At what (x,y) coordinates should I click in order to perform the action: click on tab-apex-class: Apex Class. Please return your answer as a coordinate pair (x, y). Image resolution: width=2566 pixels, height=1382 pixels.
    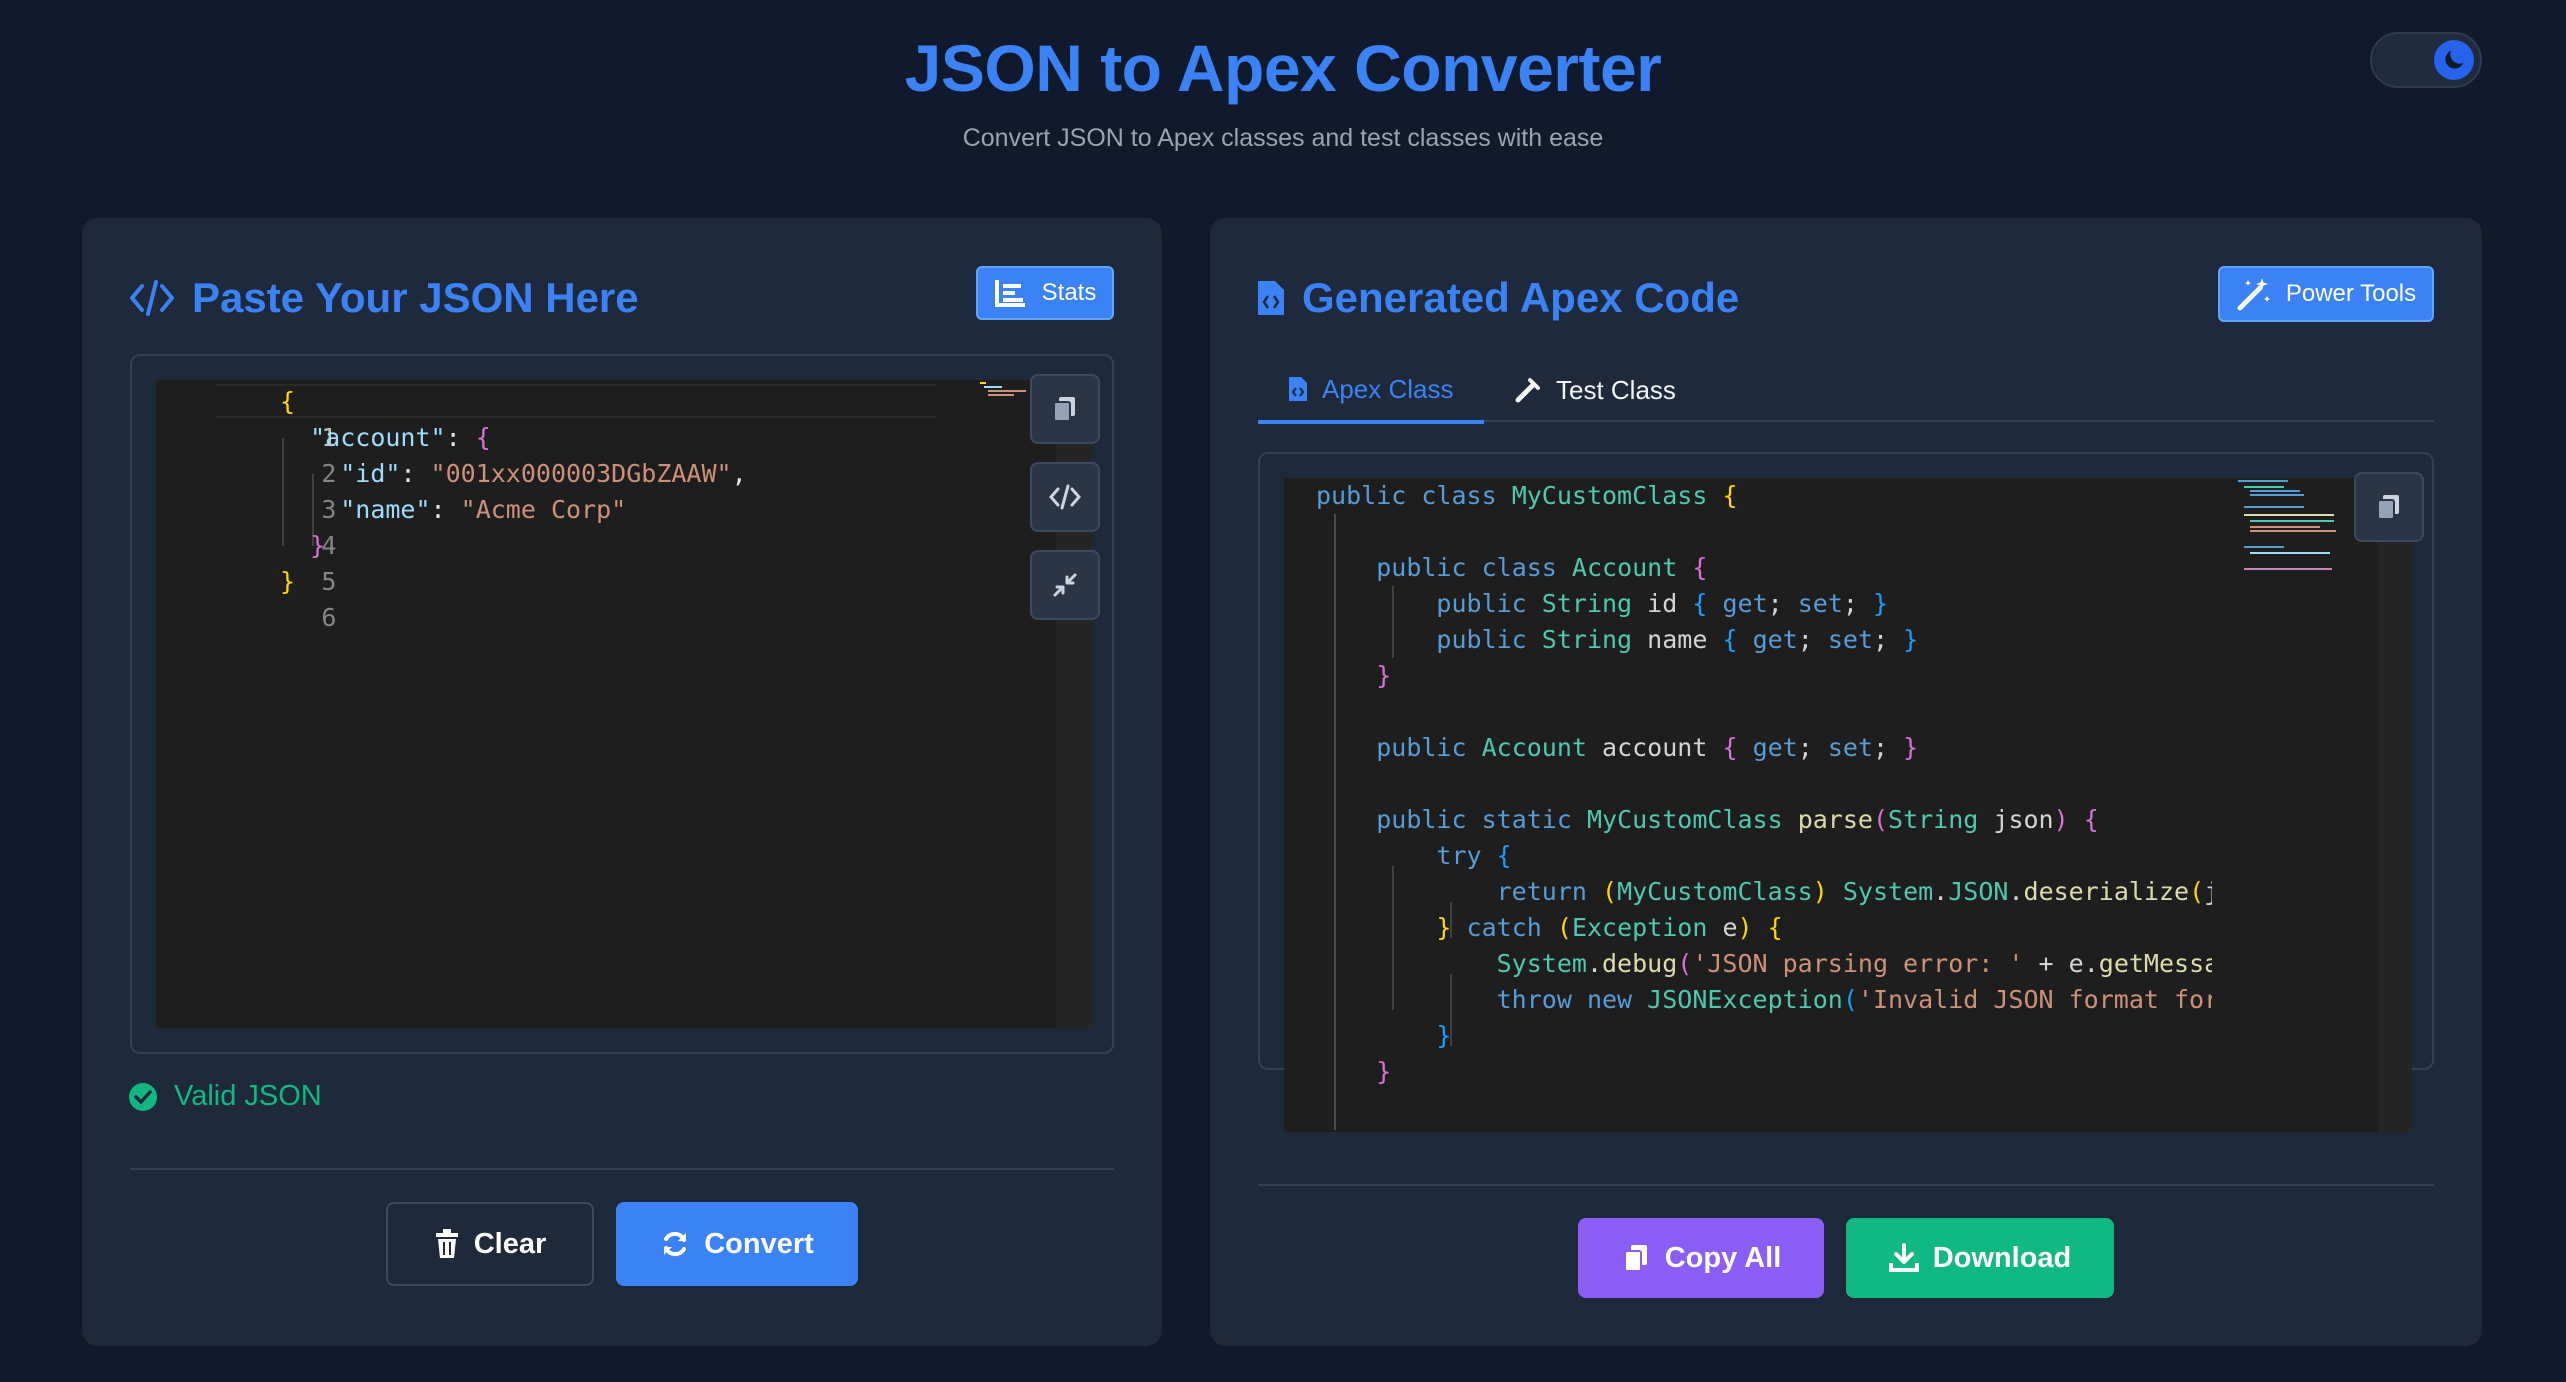
    Looking at the image, I should click on (1371, 391).